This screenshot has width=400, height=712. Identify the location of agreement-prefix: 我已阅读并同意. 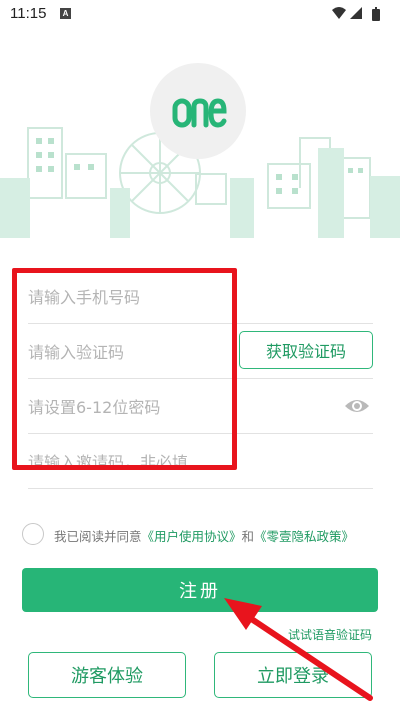
(98, 536).